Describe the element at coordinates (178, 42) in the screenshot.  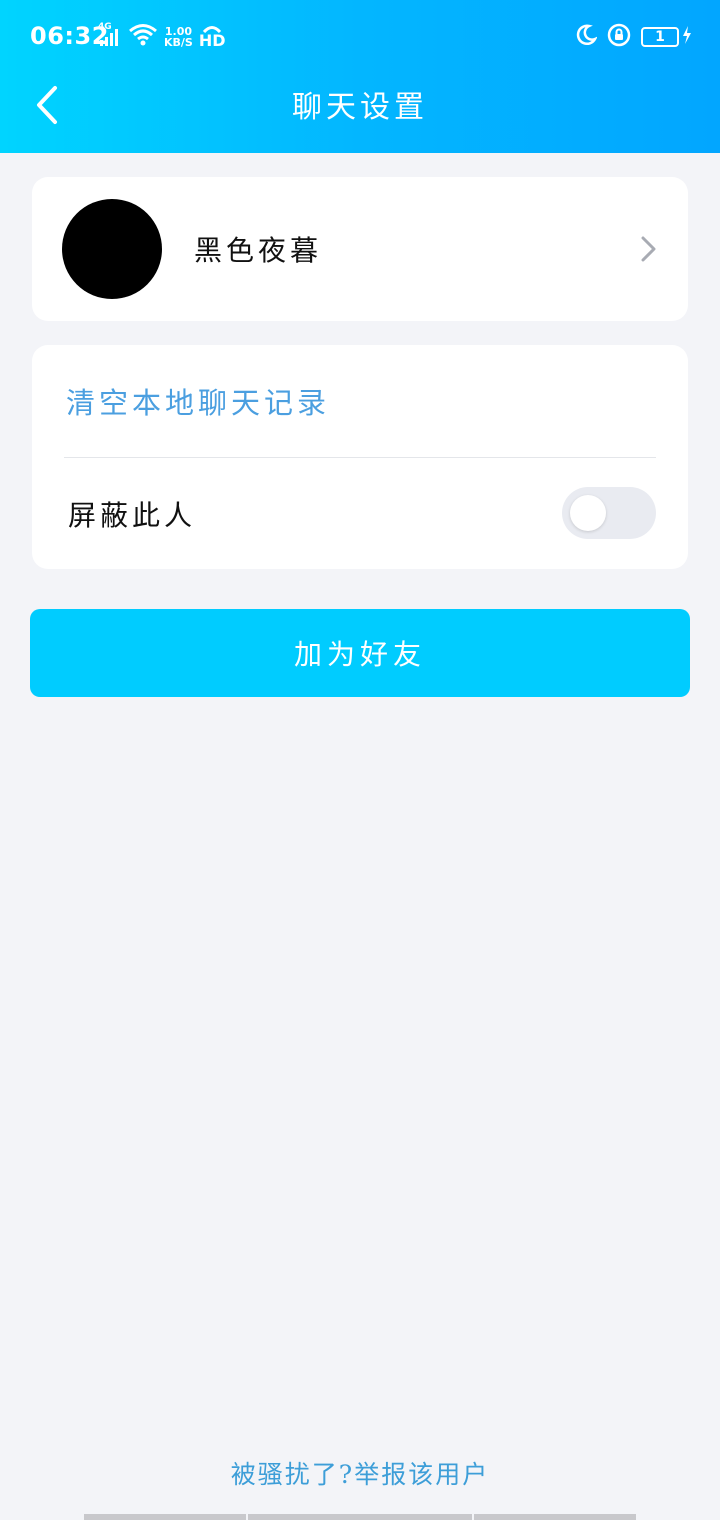
I see `speed-unit: KB/S` at that location.